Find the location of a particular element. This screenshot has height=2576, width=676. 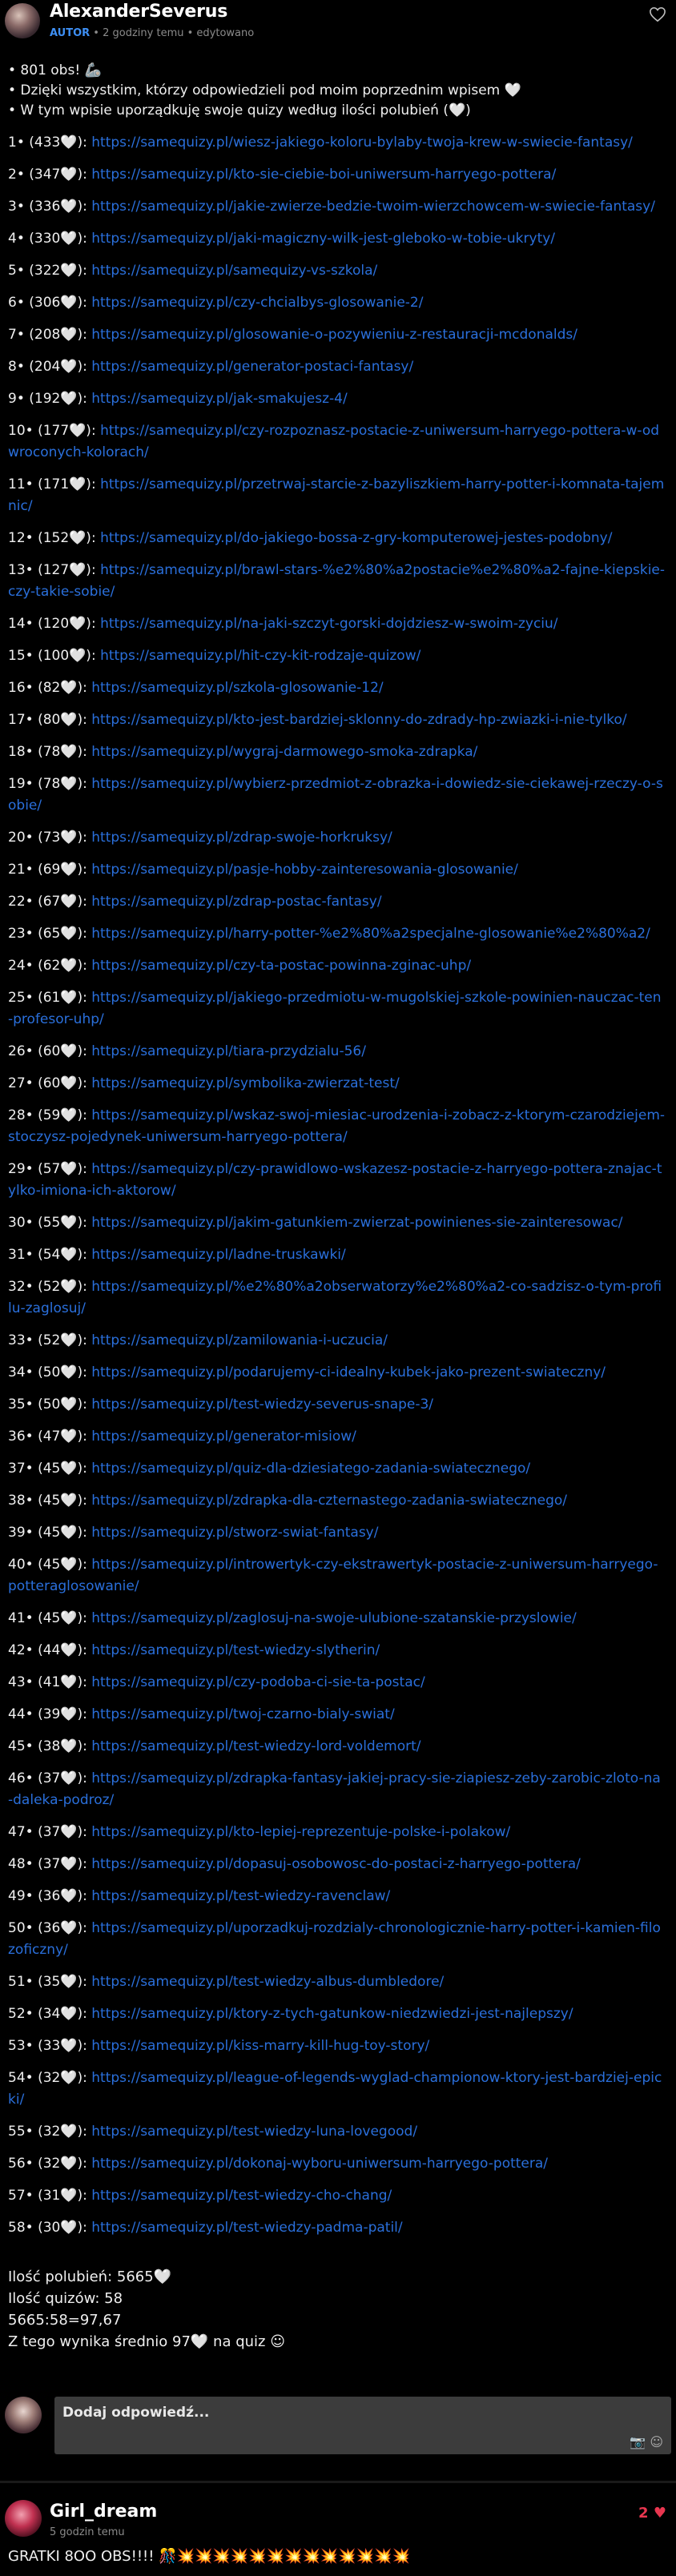

quiz-rank-likes: 49• (36🤍): is located at coordinates (47, 1896).